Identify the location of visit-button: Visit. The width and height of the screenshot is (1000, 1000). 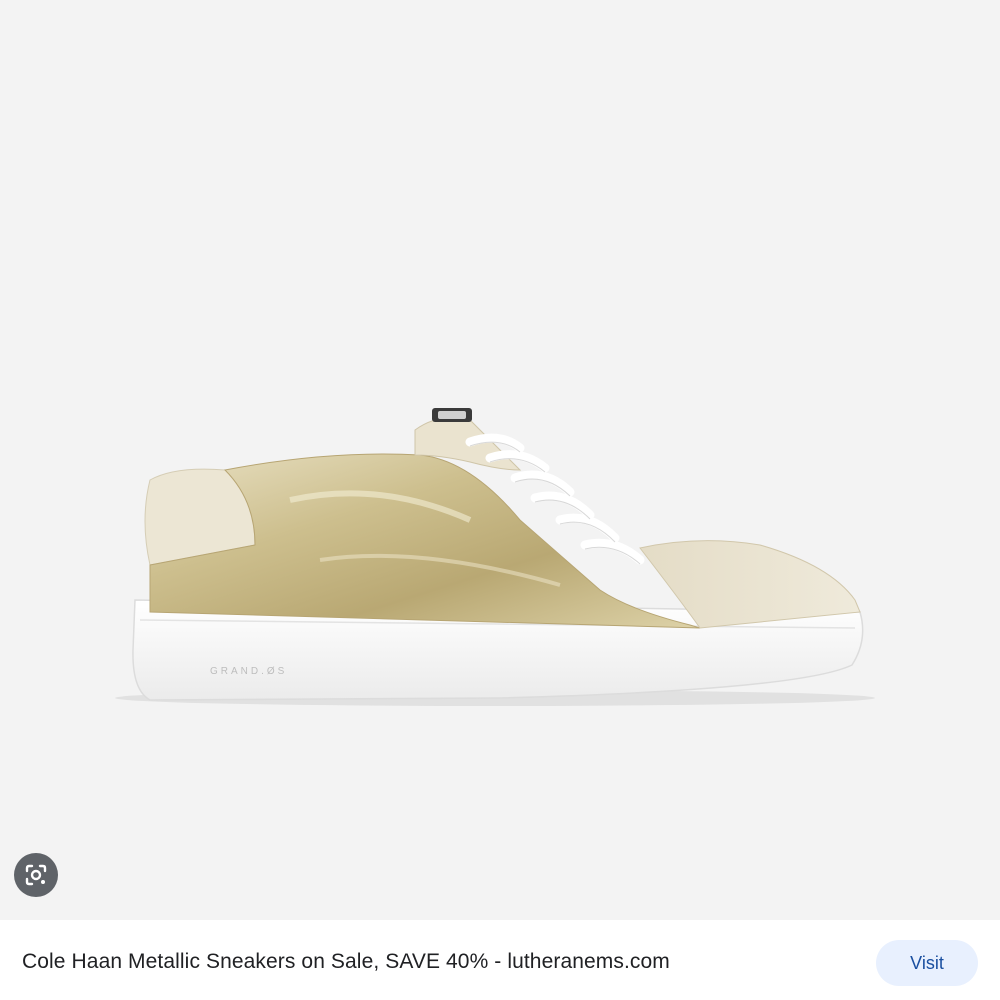
(927, 963).